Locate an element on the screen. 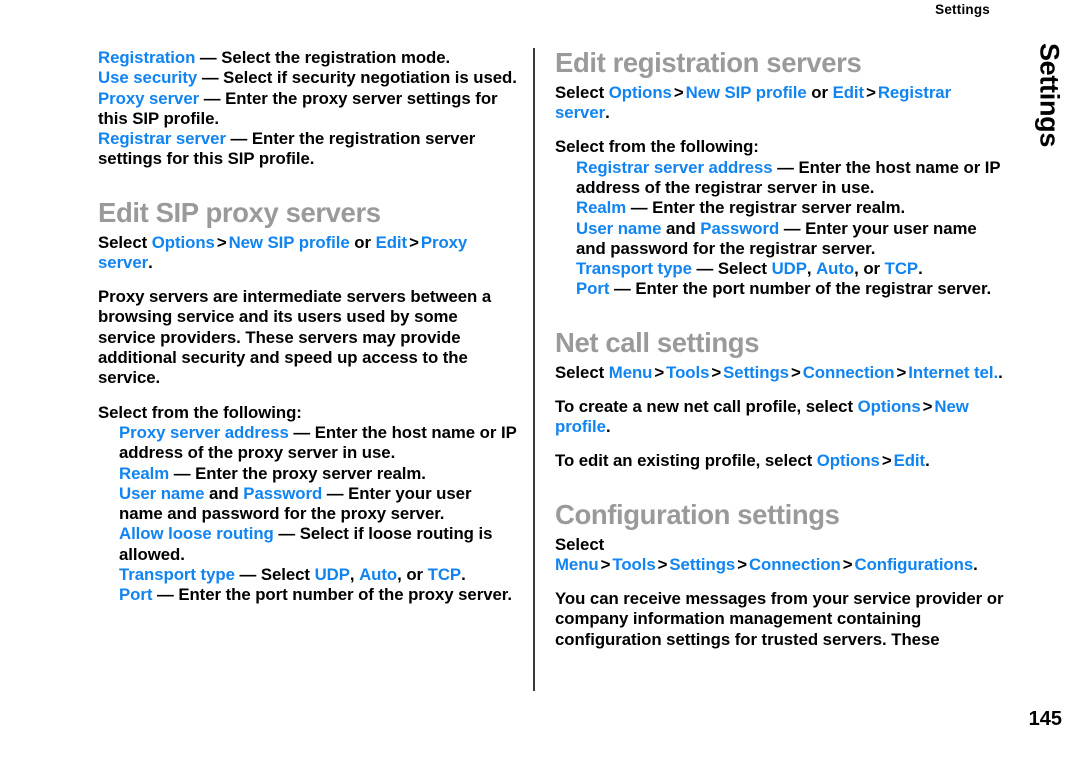 The width and height of the screenshot is (1080, 779). select-from-following-left: Select from the following: is located at coordinates (200, 412).